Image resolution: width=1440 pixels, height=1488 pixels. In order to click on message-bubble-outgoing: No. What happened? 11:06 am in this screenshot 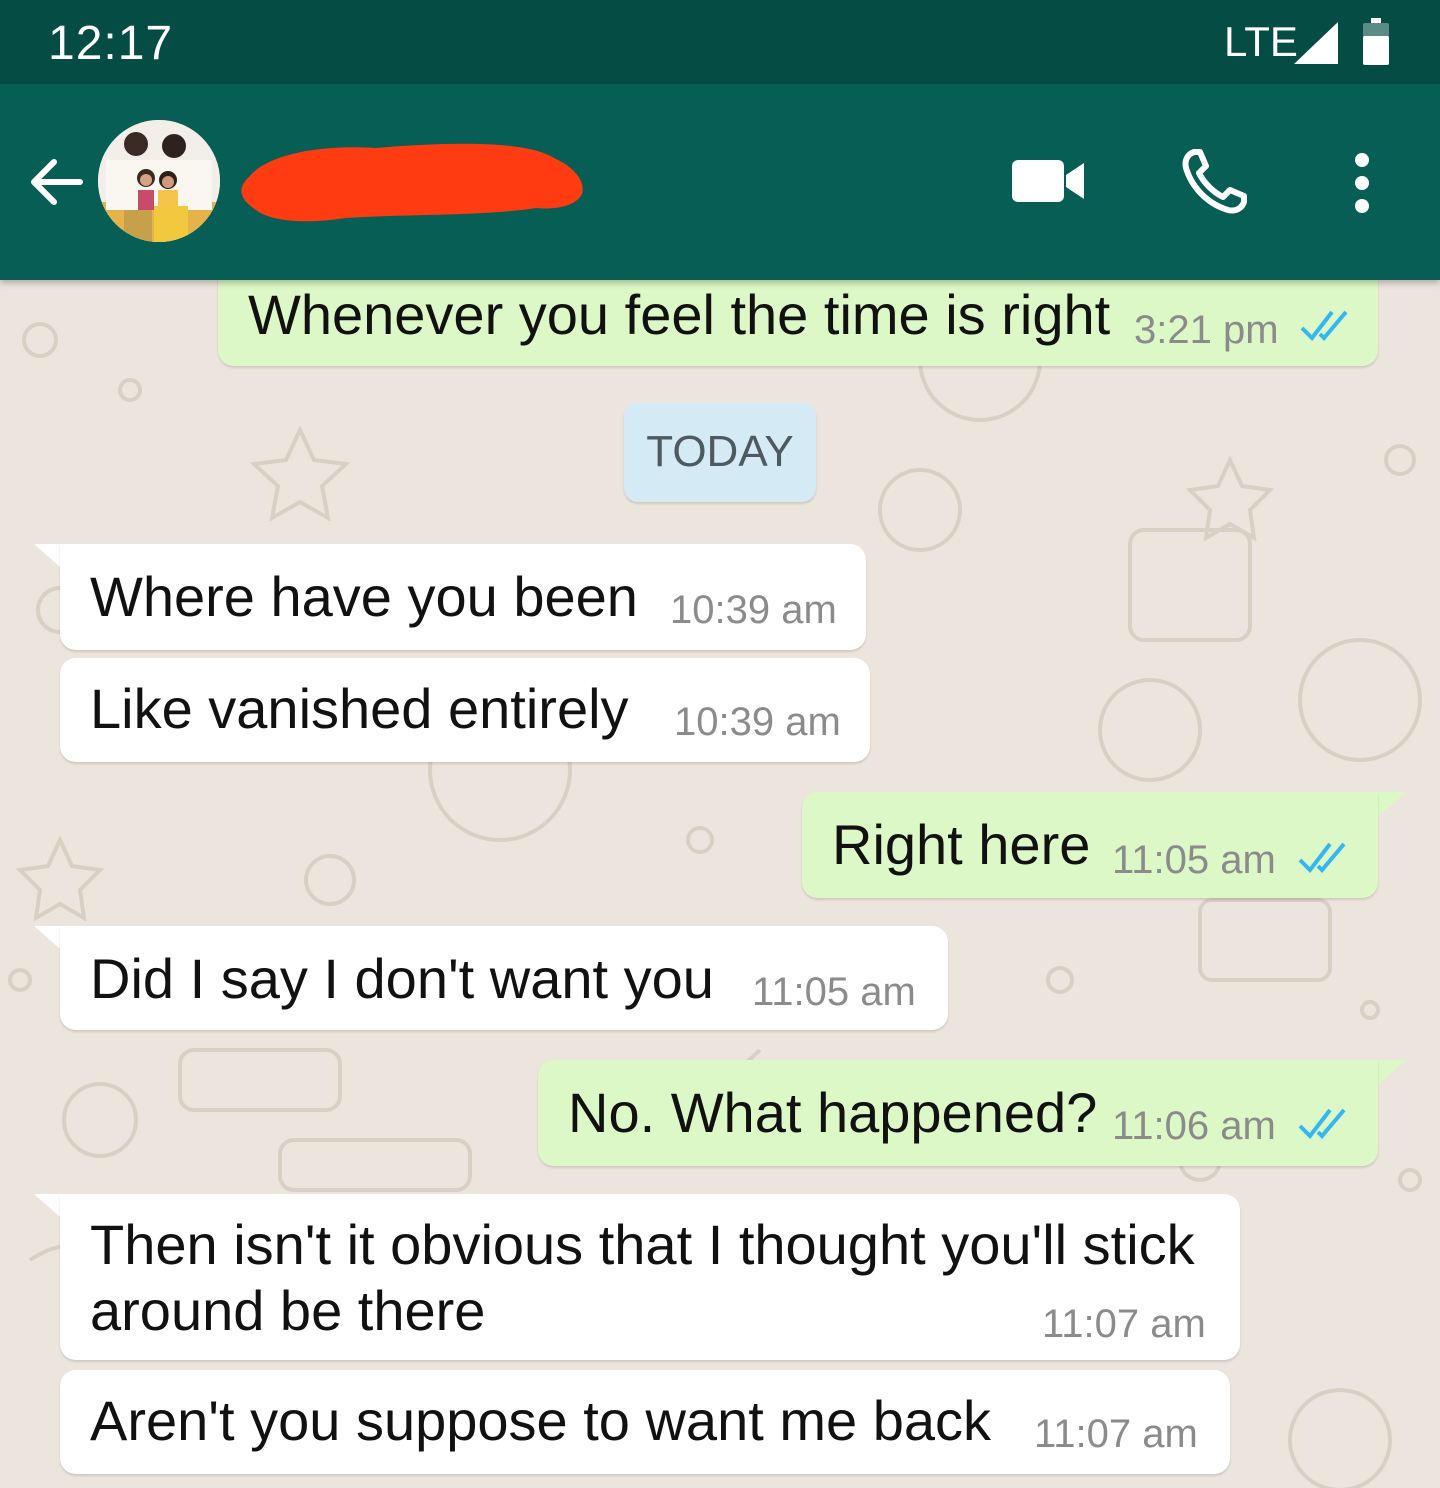, I will do `click(958, 1113)`.